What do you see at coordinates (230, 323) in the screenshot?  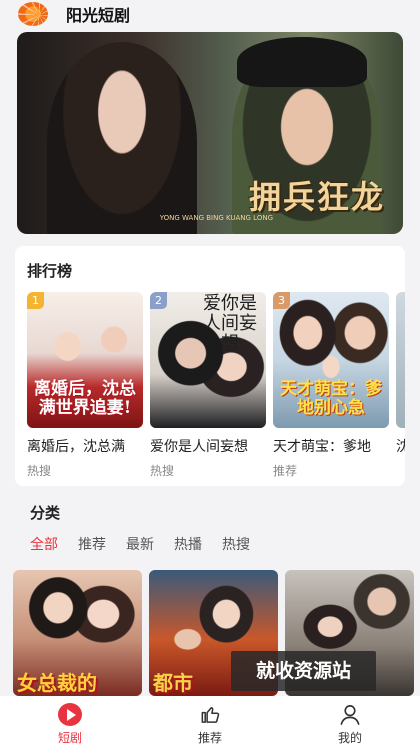 I see `poster-title-2: 爱你是人间妄想` at bounding box center [230, 323].